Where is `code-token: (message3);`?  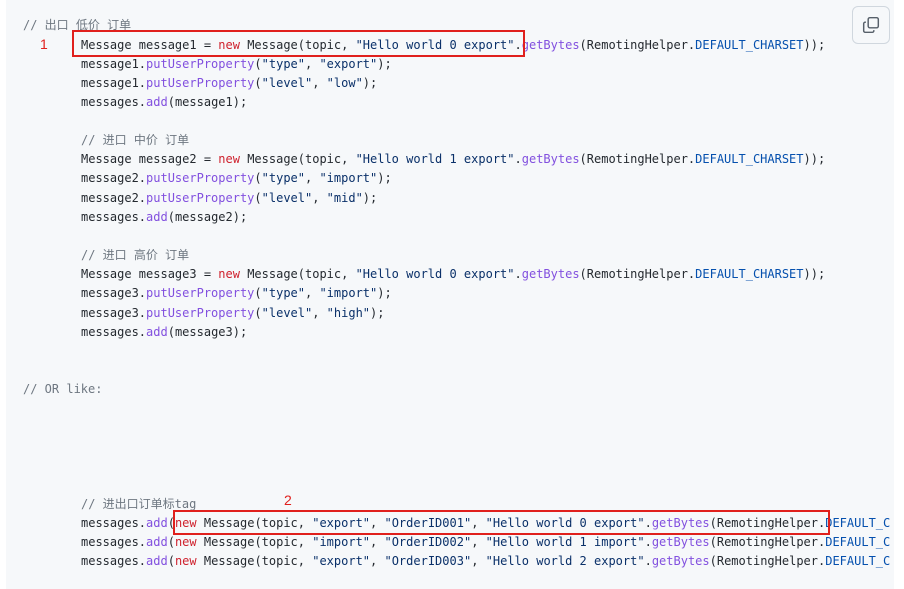
code-token: (message3); is located at coordinates (207, 332).